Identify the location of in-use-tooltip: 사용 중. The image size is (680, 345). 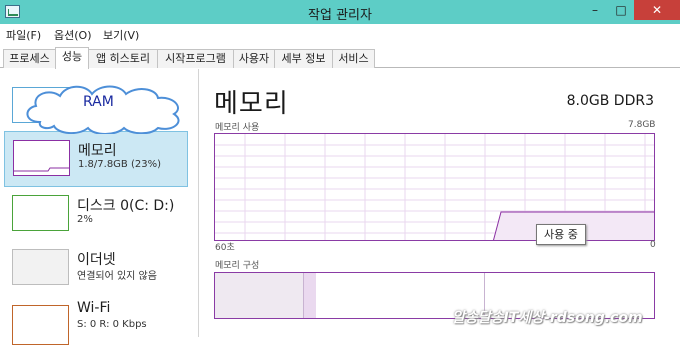
(561, 234).